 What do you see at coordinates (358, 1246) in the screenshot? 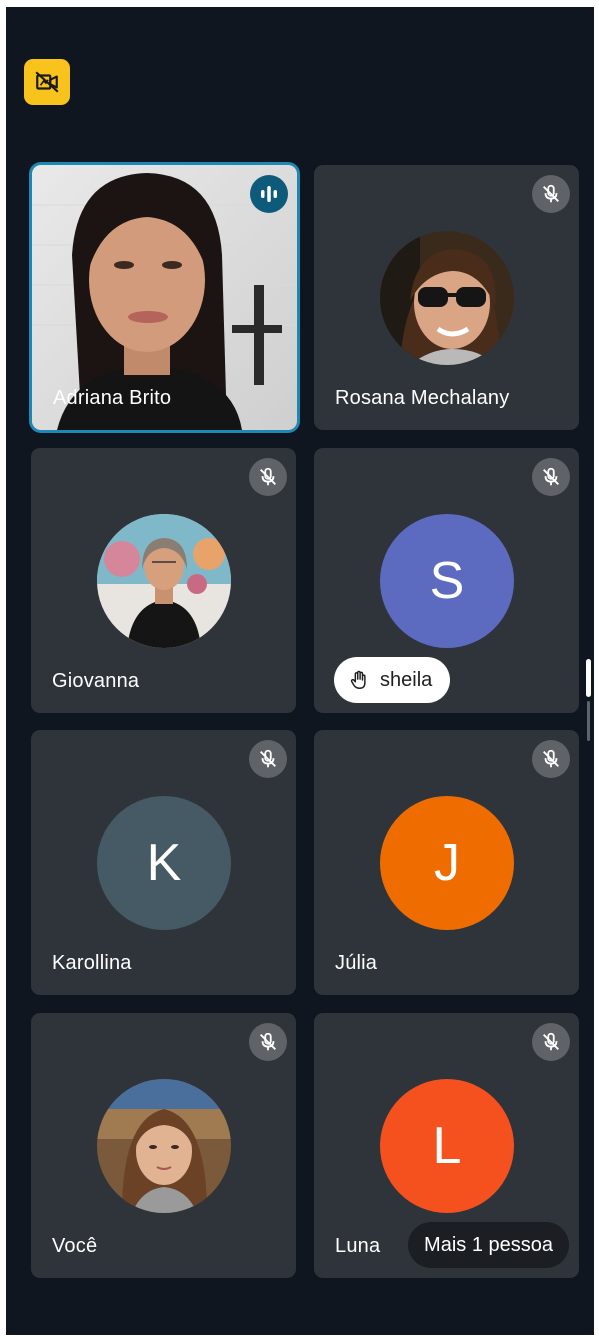
I see `participant-name: Luna` at bounding box center [358, 1246].